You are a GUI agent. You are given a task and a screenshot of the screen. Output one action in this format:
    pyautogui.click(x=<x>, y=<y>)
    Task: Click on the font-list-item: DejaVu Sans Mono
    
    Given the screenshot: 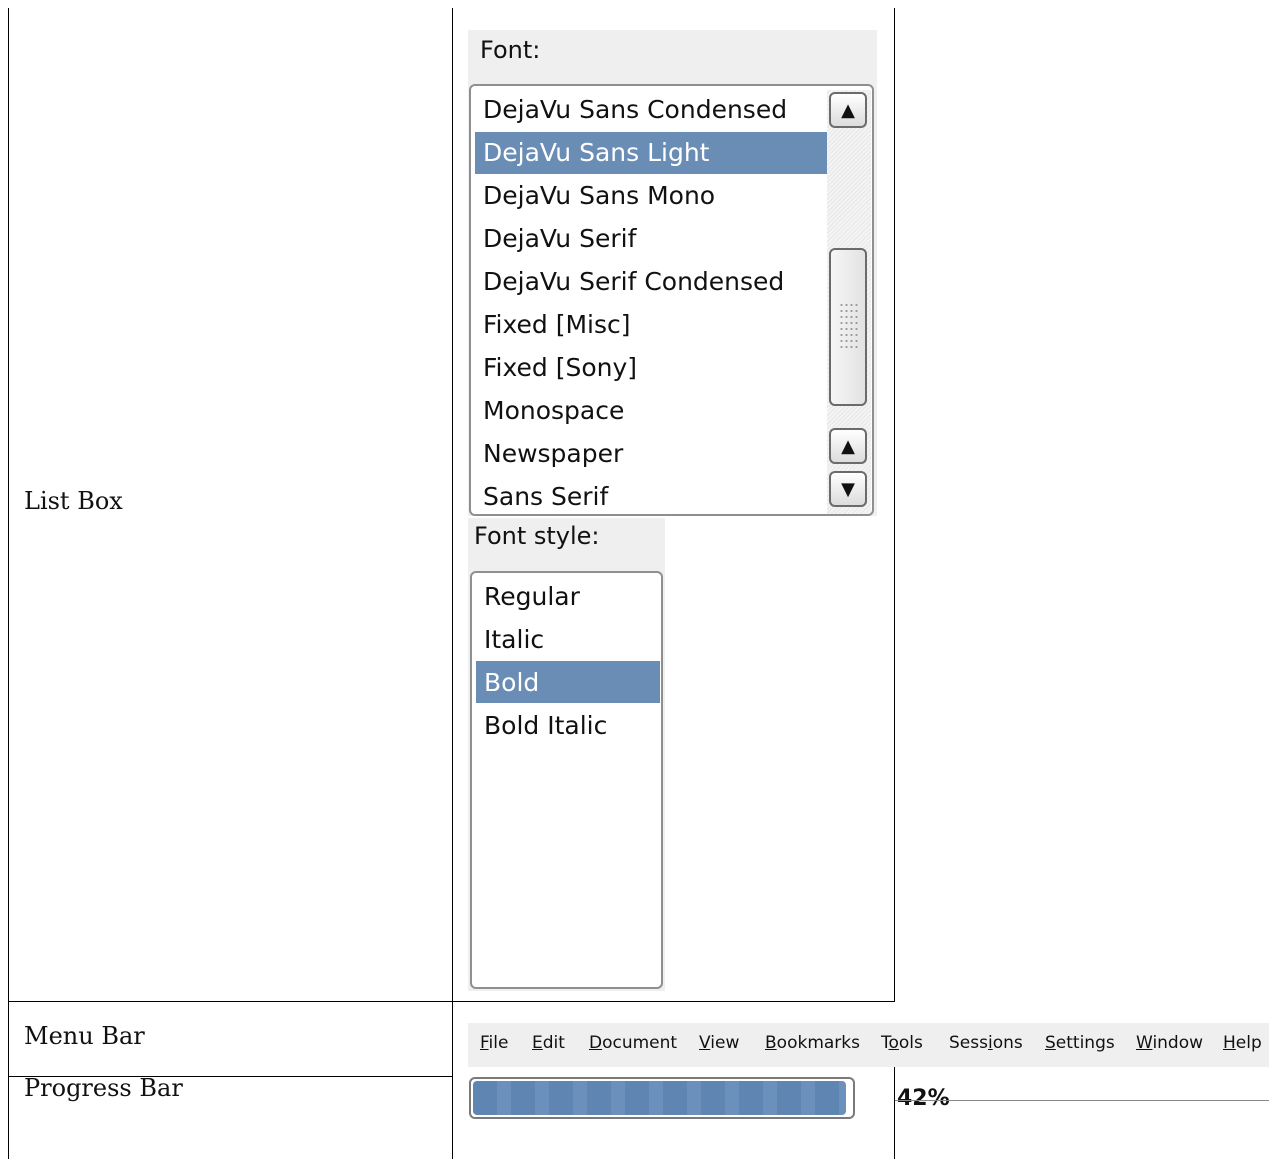 What is the action you would take?
    pyautogui.click(x=599, y=195)
    